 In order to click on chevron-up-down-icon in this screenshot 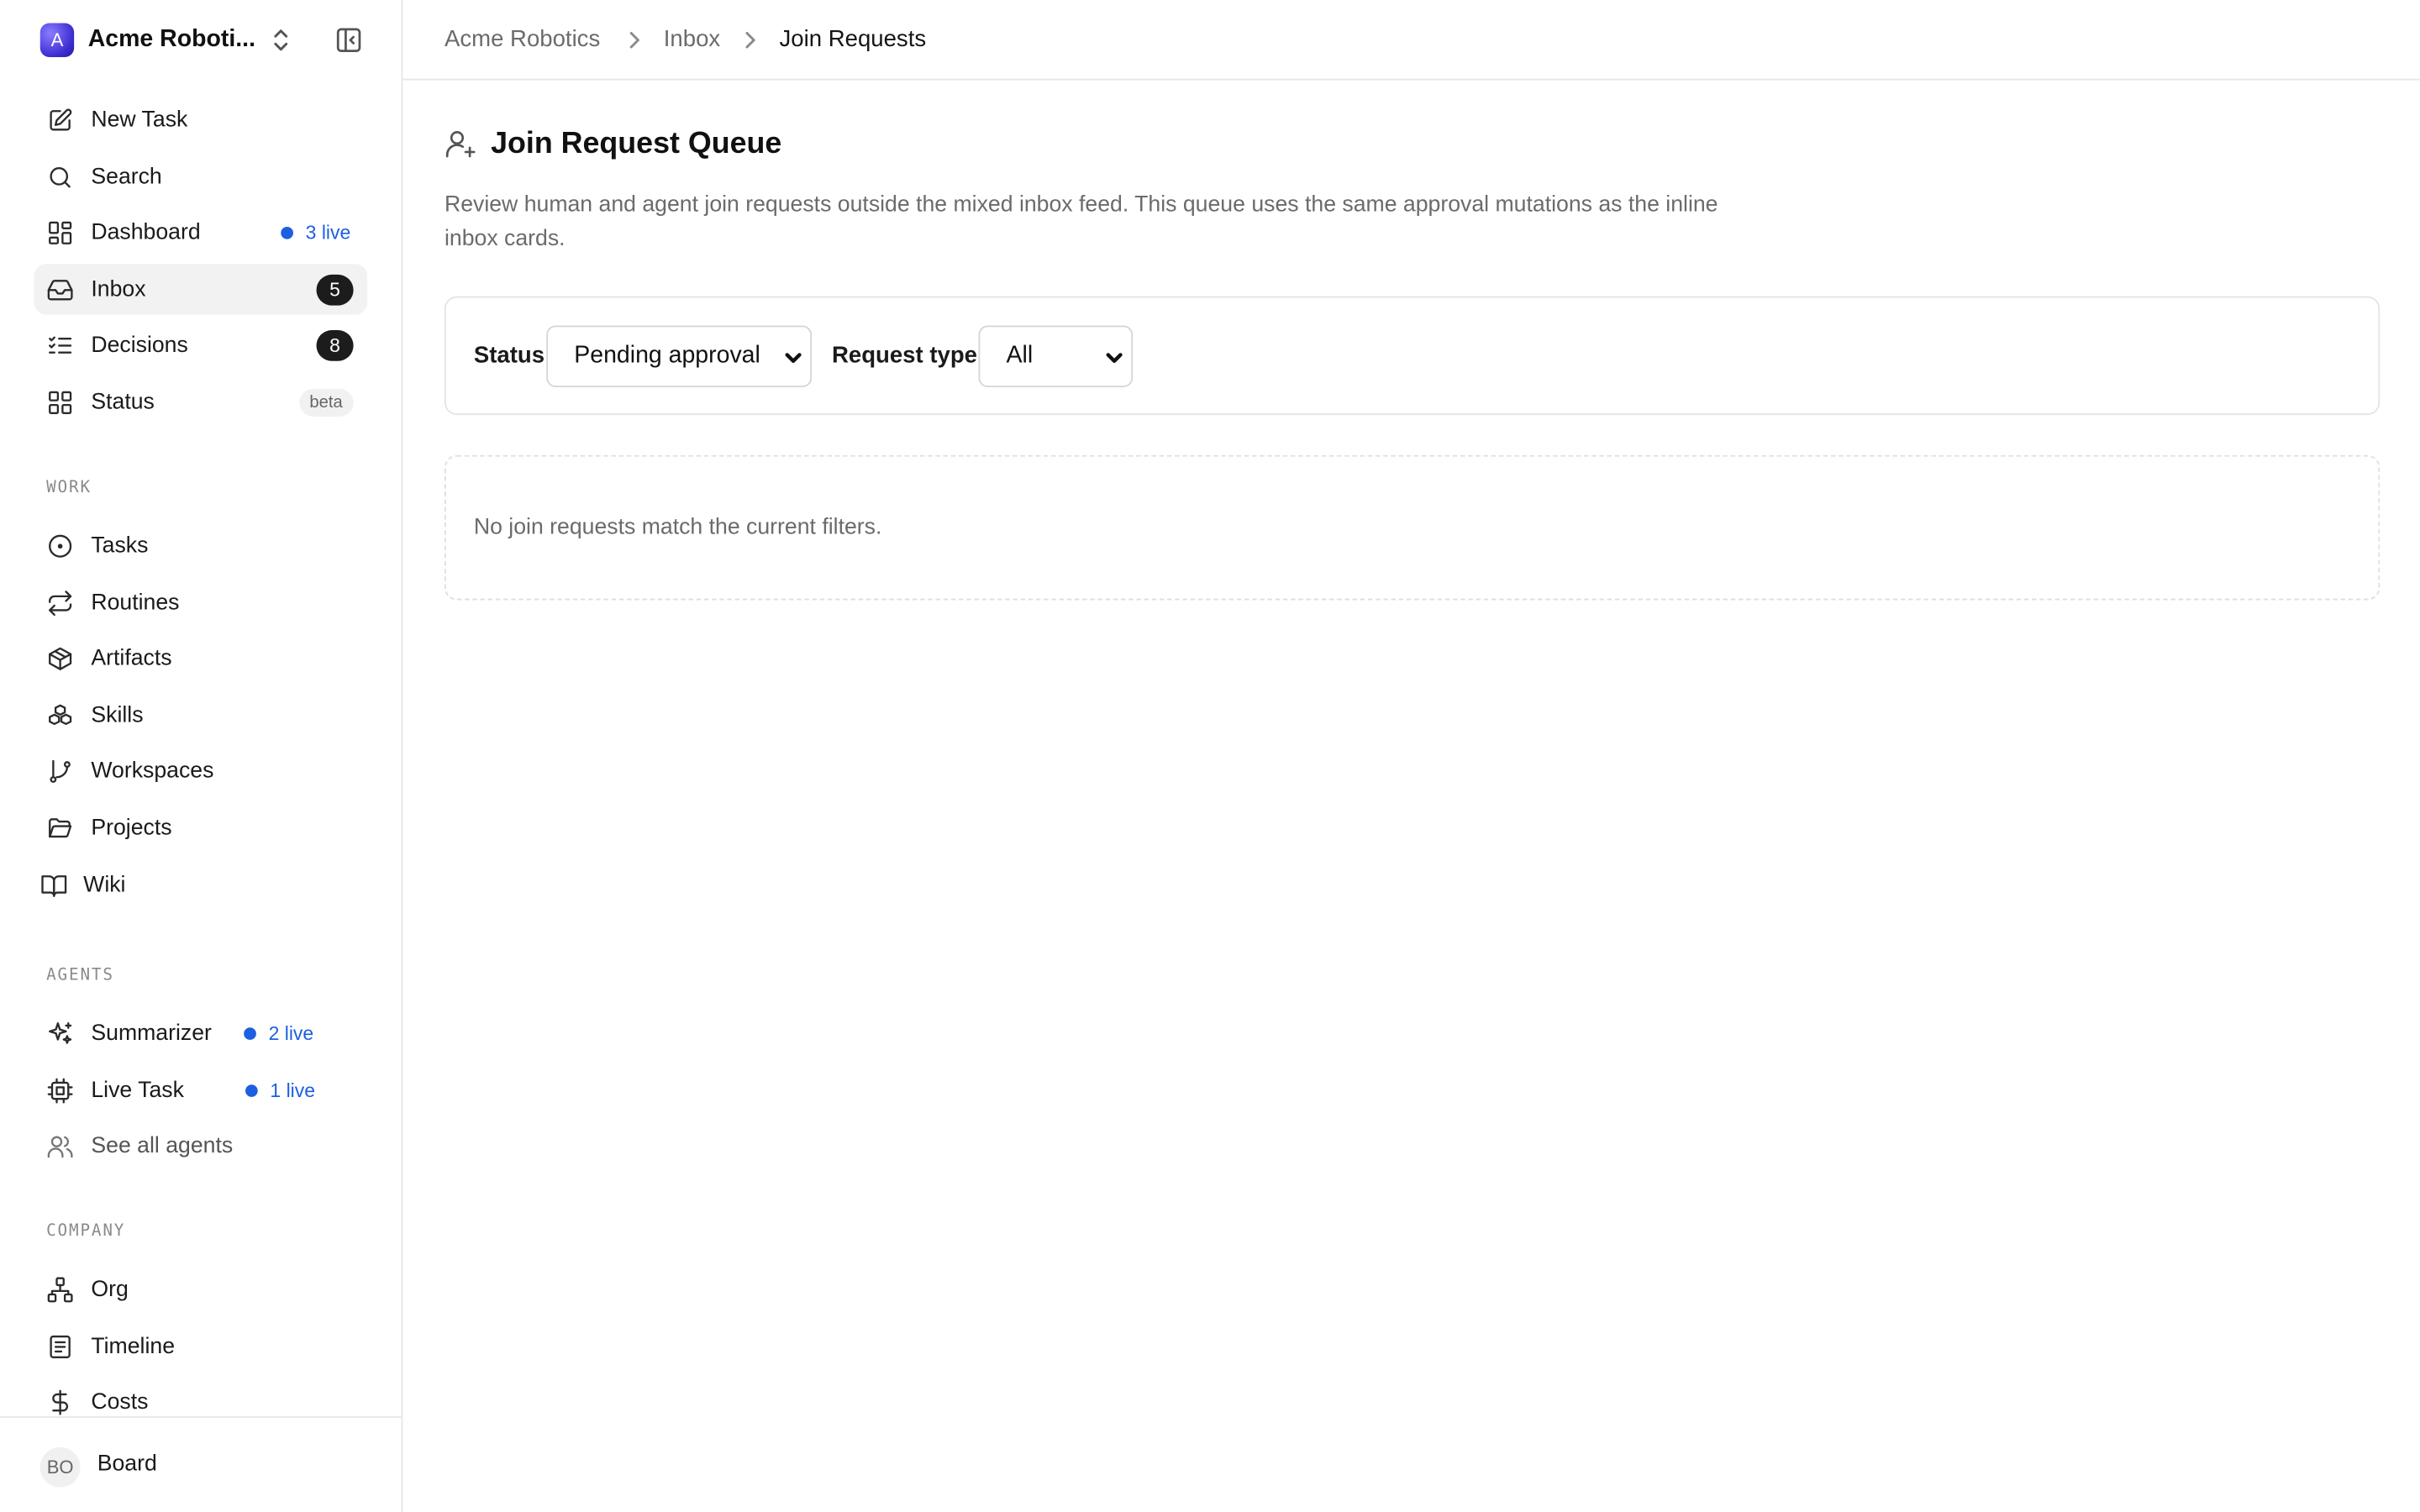, I will do `click(281, 40)`.